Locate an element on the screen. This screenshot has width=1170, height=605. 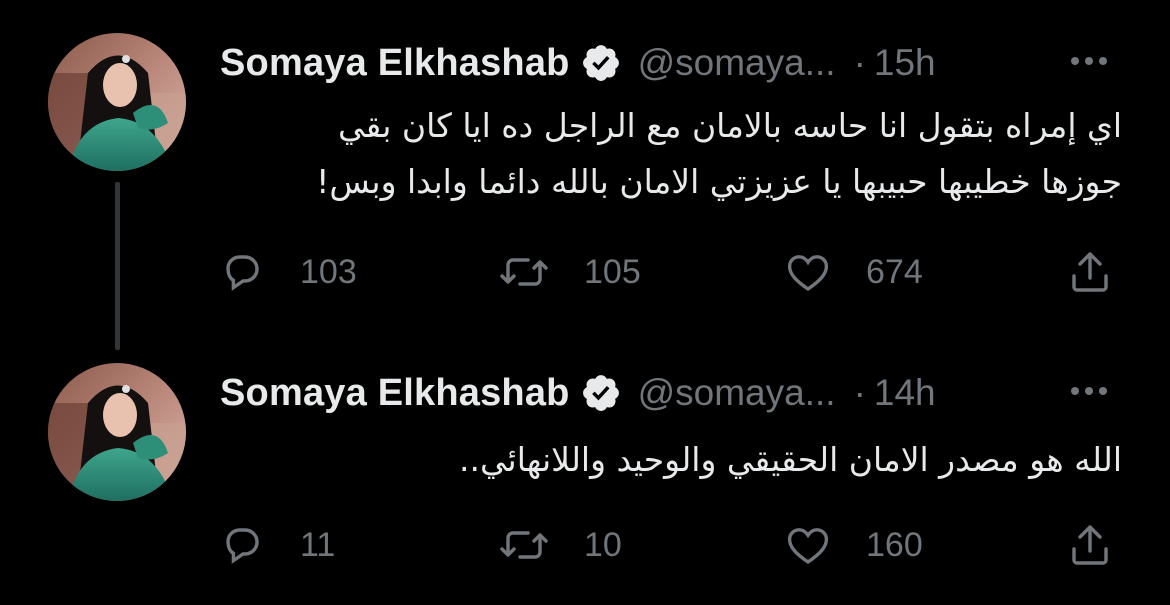
like-count: 160 is located at coordinates (894, 544).